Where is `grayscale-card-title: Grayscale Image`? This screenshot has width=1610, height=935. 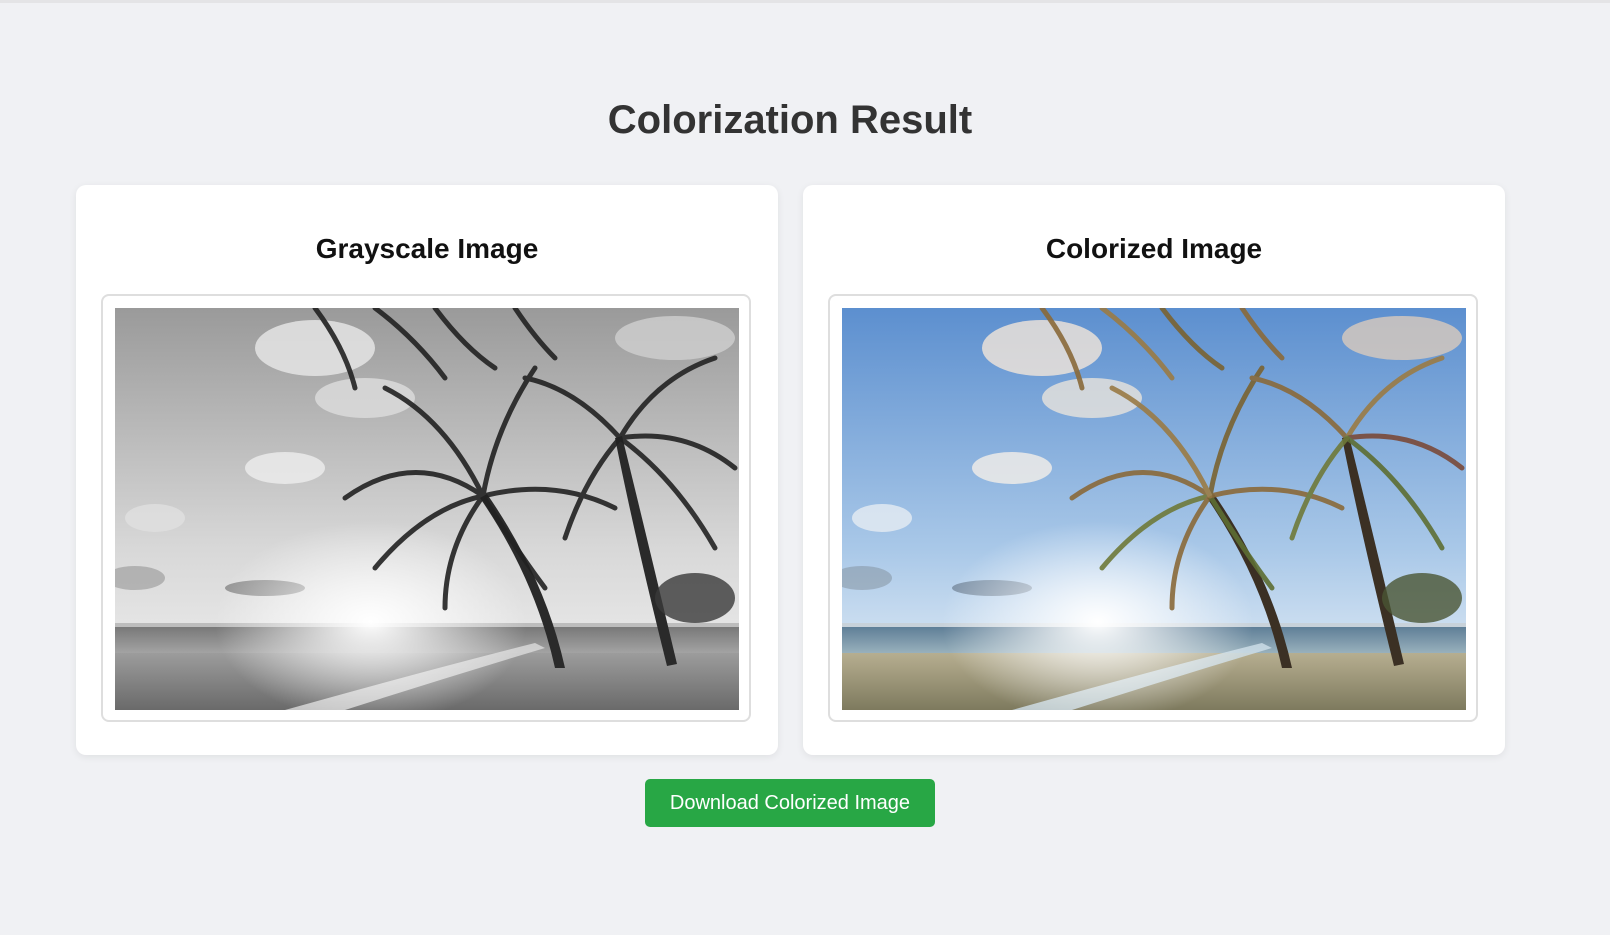 grayscale-card-title: Grayscale Image is located at coordinates (427, 248).